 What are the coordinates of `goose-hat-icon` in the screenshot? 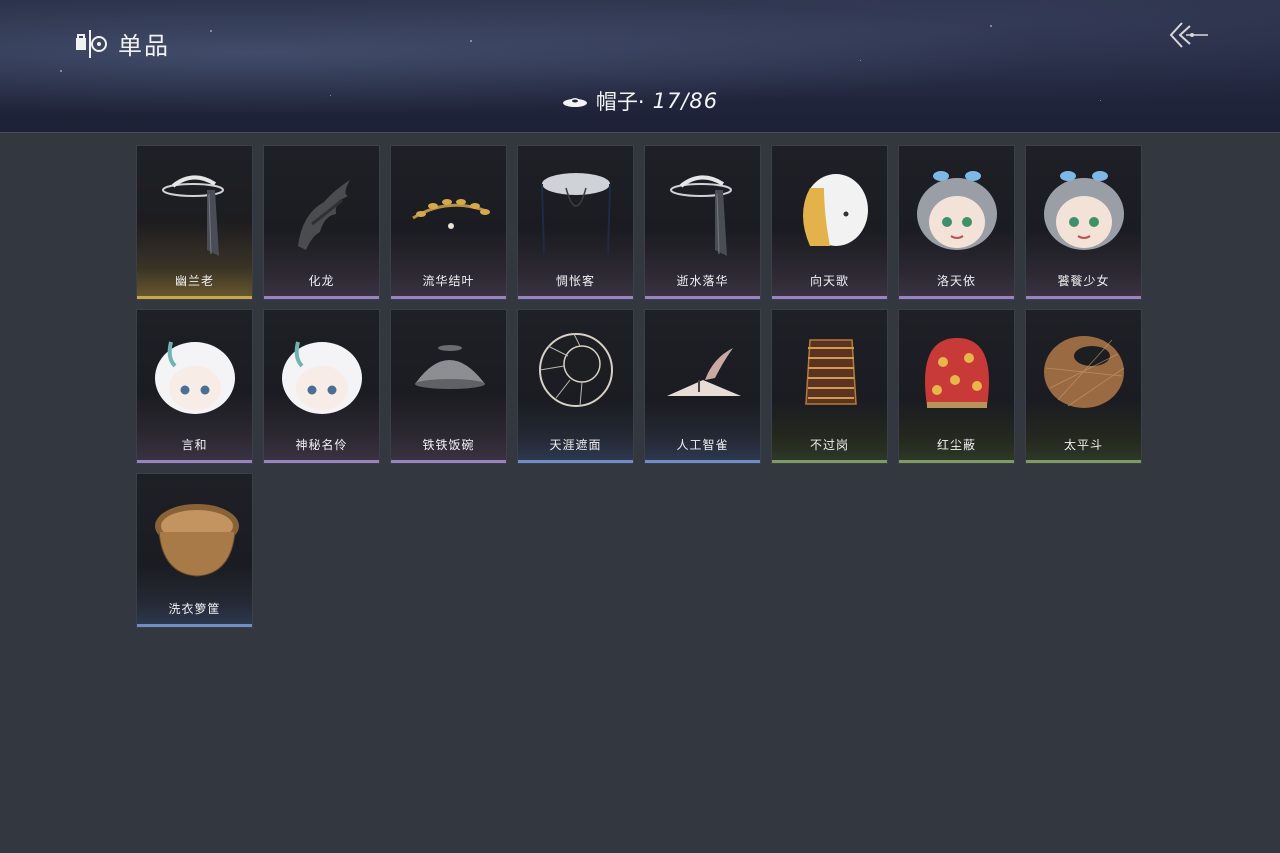 It's located at (830, 210).